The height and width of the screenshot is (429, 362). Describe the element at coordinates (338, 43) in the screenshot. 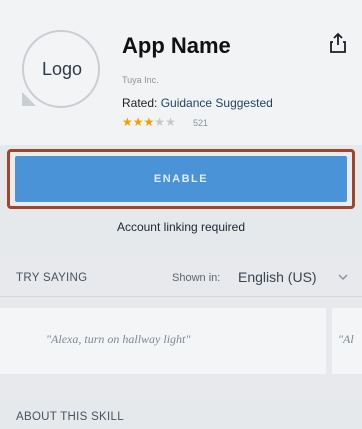

I see `share-icon` at that location.